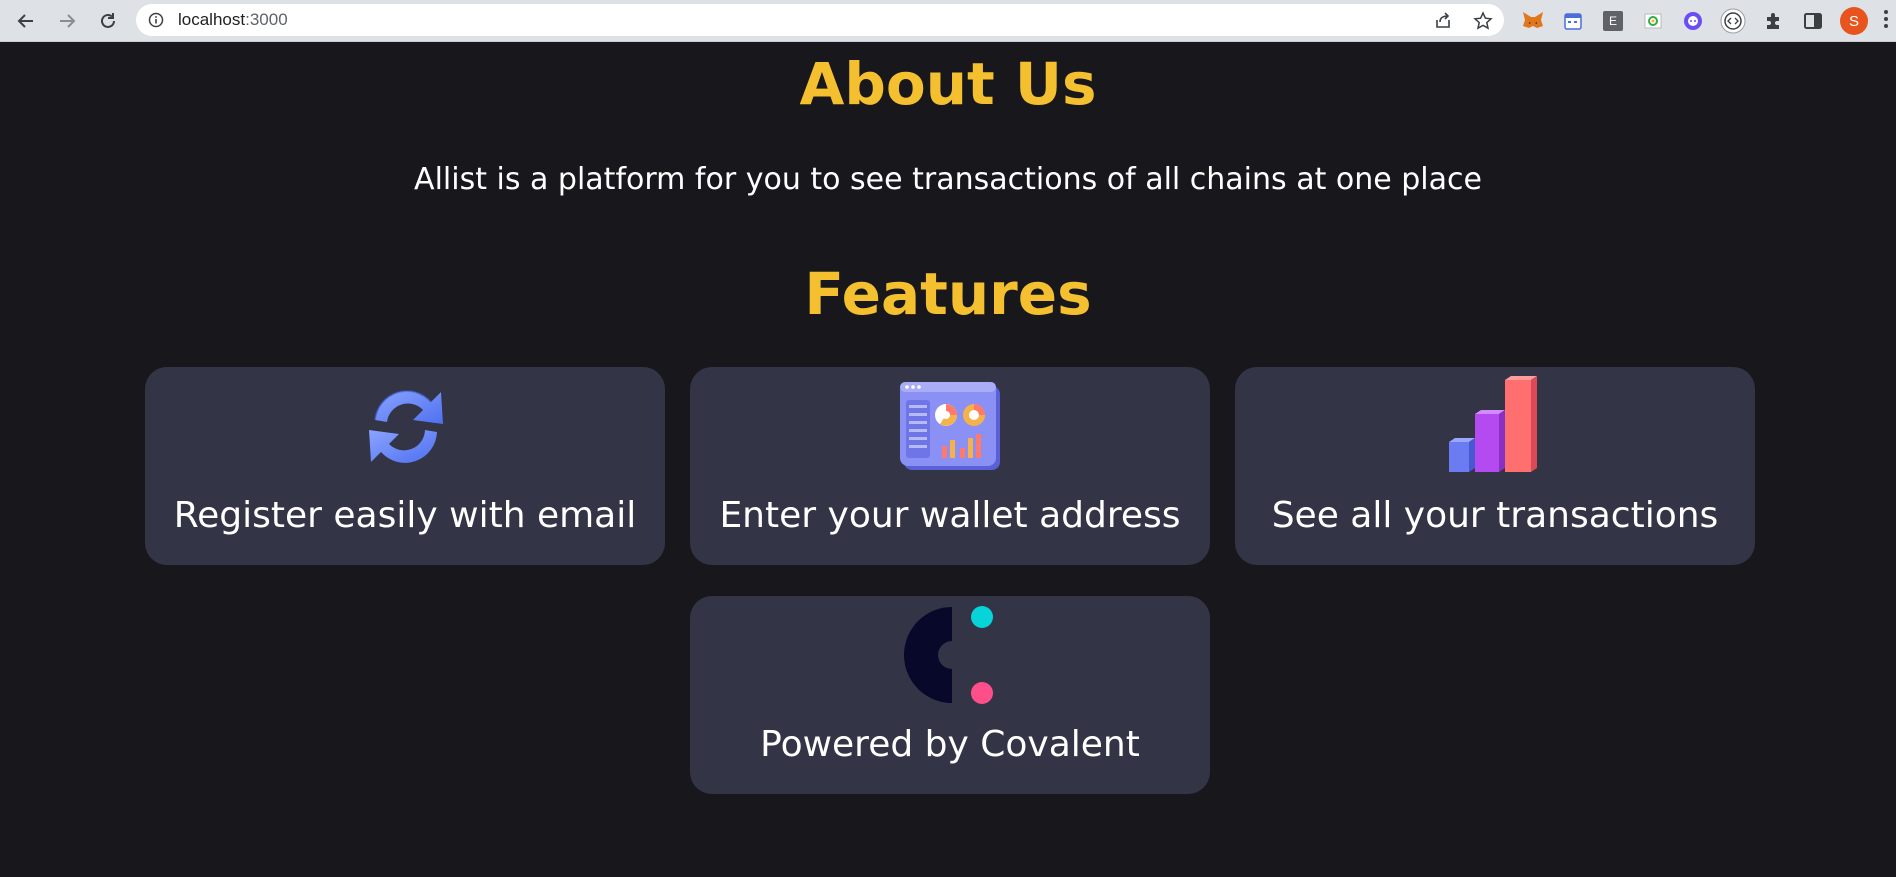  What do you see at coordinates (156, 22) in the screenshot?
I see `site-info-icon` at bounding box center [156, 22].